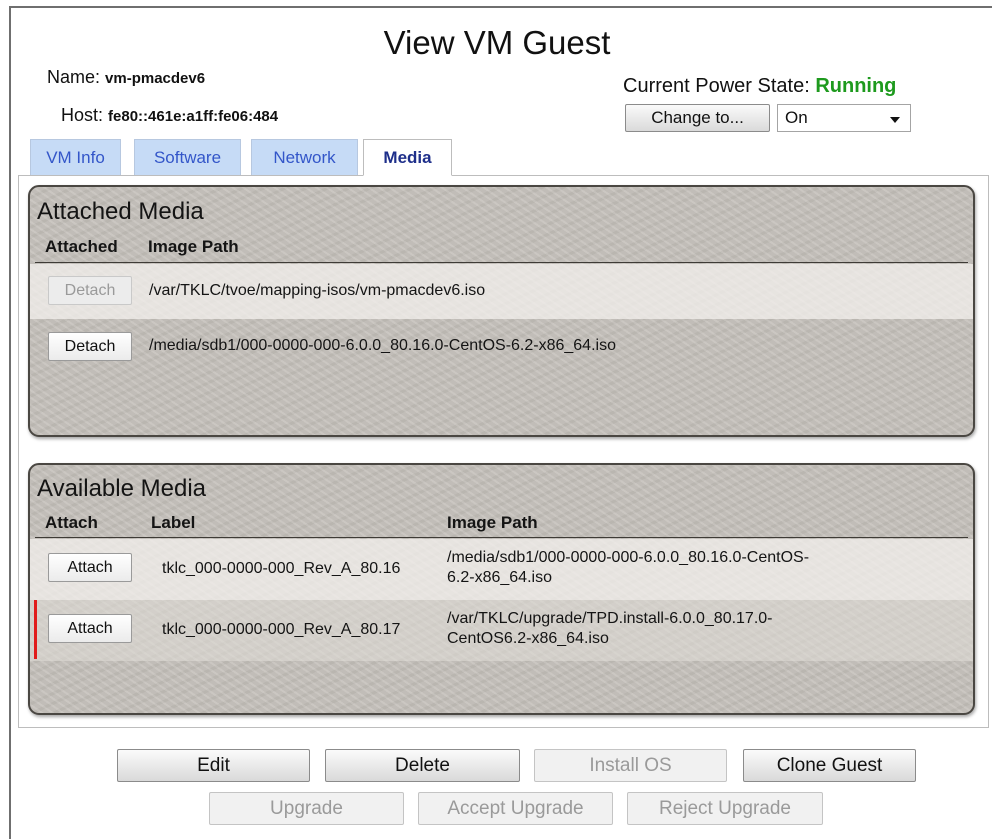  Describe the element at coordinates (306, 808) in the screenshot. I see `upgrade-button: Upgrade` at that location.